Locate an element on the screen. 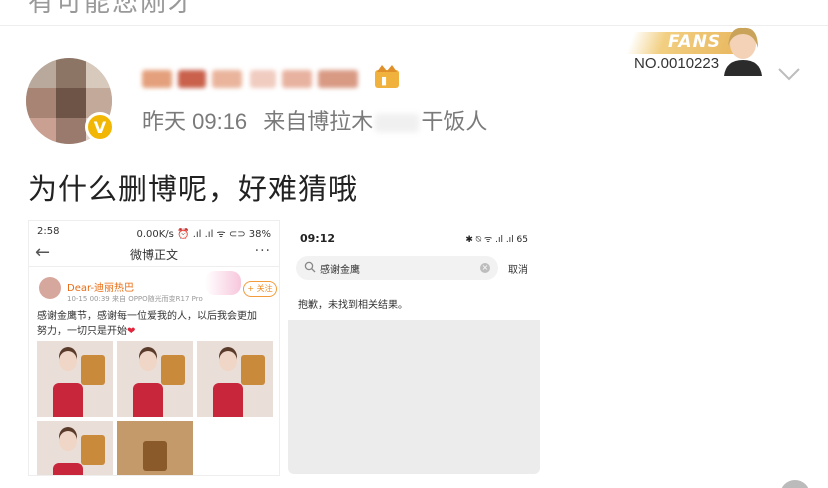 The image size is (828, 488). status-time: 2:58 is located at coordinates (48, 231).